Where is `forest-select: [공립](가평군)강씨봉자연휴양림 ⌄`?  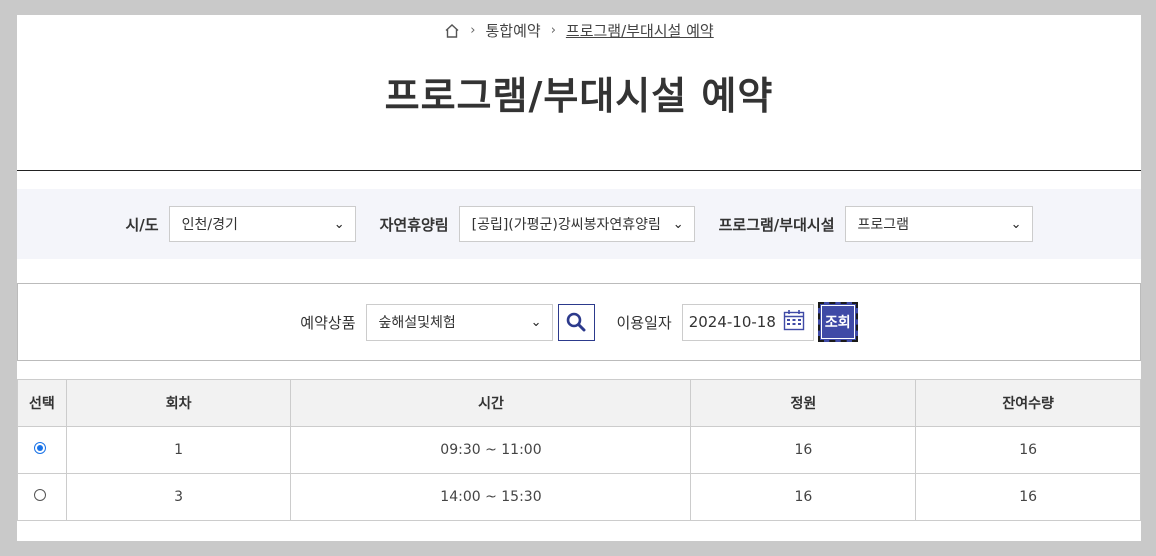
forest-select: [공립](가평군)강씨봉자연휴양림 ⌄ is located at coordinates (576, 224).